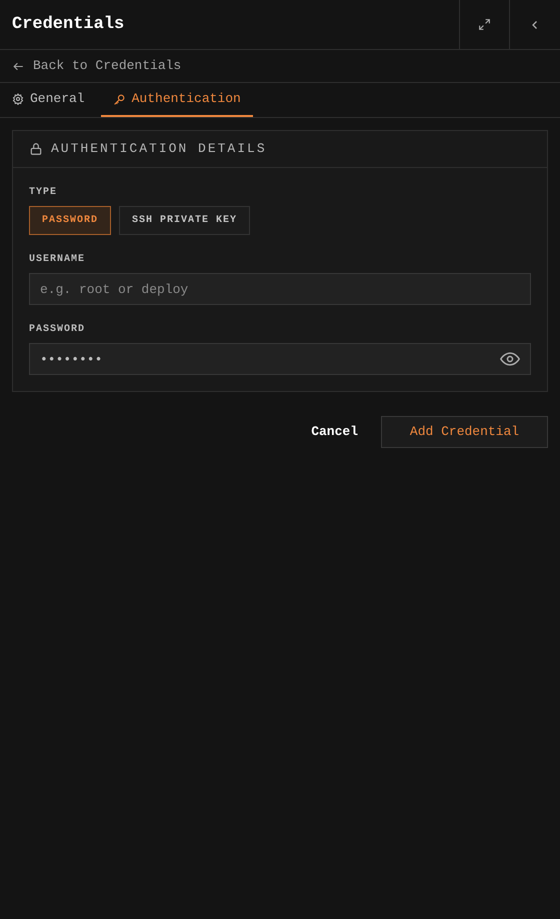  What do you see at coordinates (334, 432) in the screenshot?
I see `cancel-button: Cancel` at bounding box center [334, 432].